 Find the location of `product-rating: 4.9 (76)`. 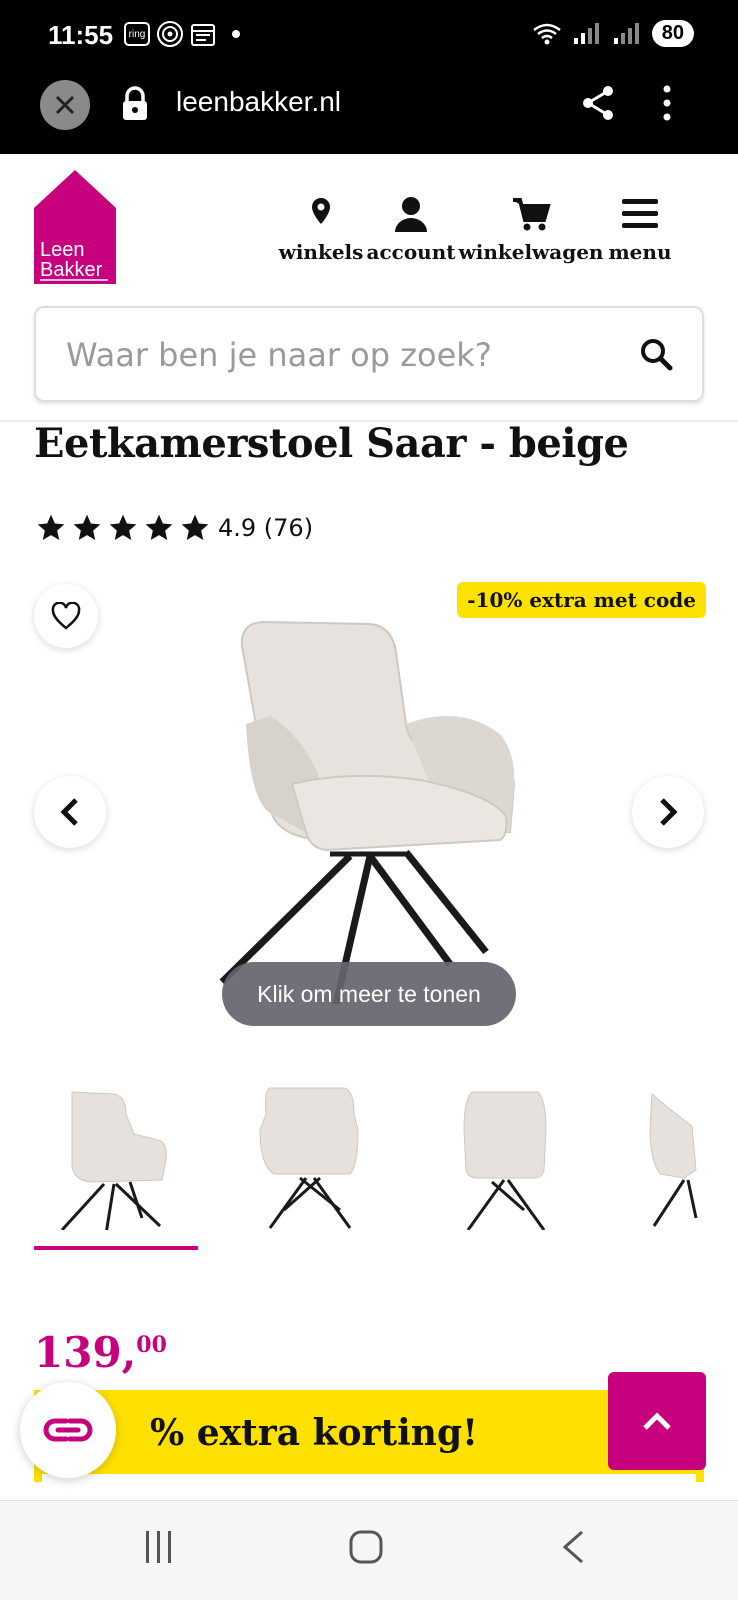

product-rating: 4.9 (76) is located at coordinates (173, 528).